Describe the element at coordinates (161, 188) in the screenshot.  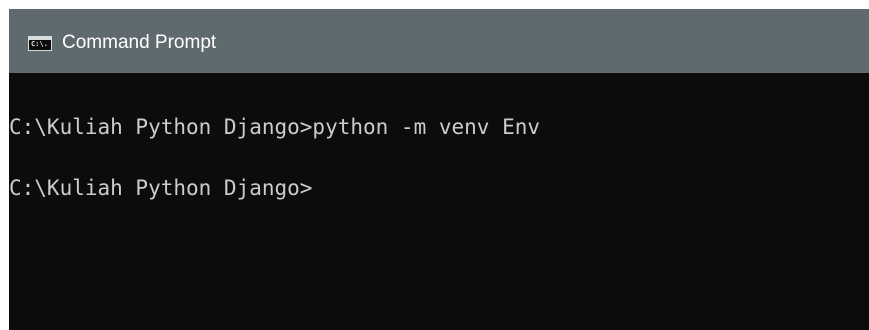
I see `console-prompt-line: C:\Kuliah Python Django>` at that location.